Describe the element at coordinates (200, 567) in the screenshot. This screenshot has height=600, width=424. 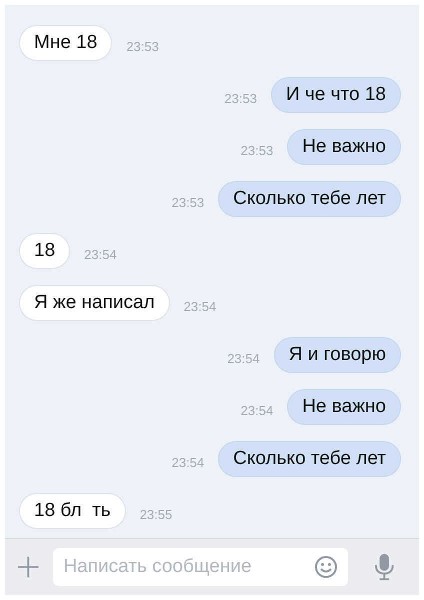
I see `message-field: Написать сообщение` at that location.